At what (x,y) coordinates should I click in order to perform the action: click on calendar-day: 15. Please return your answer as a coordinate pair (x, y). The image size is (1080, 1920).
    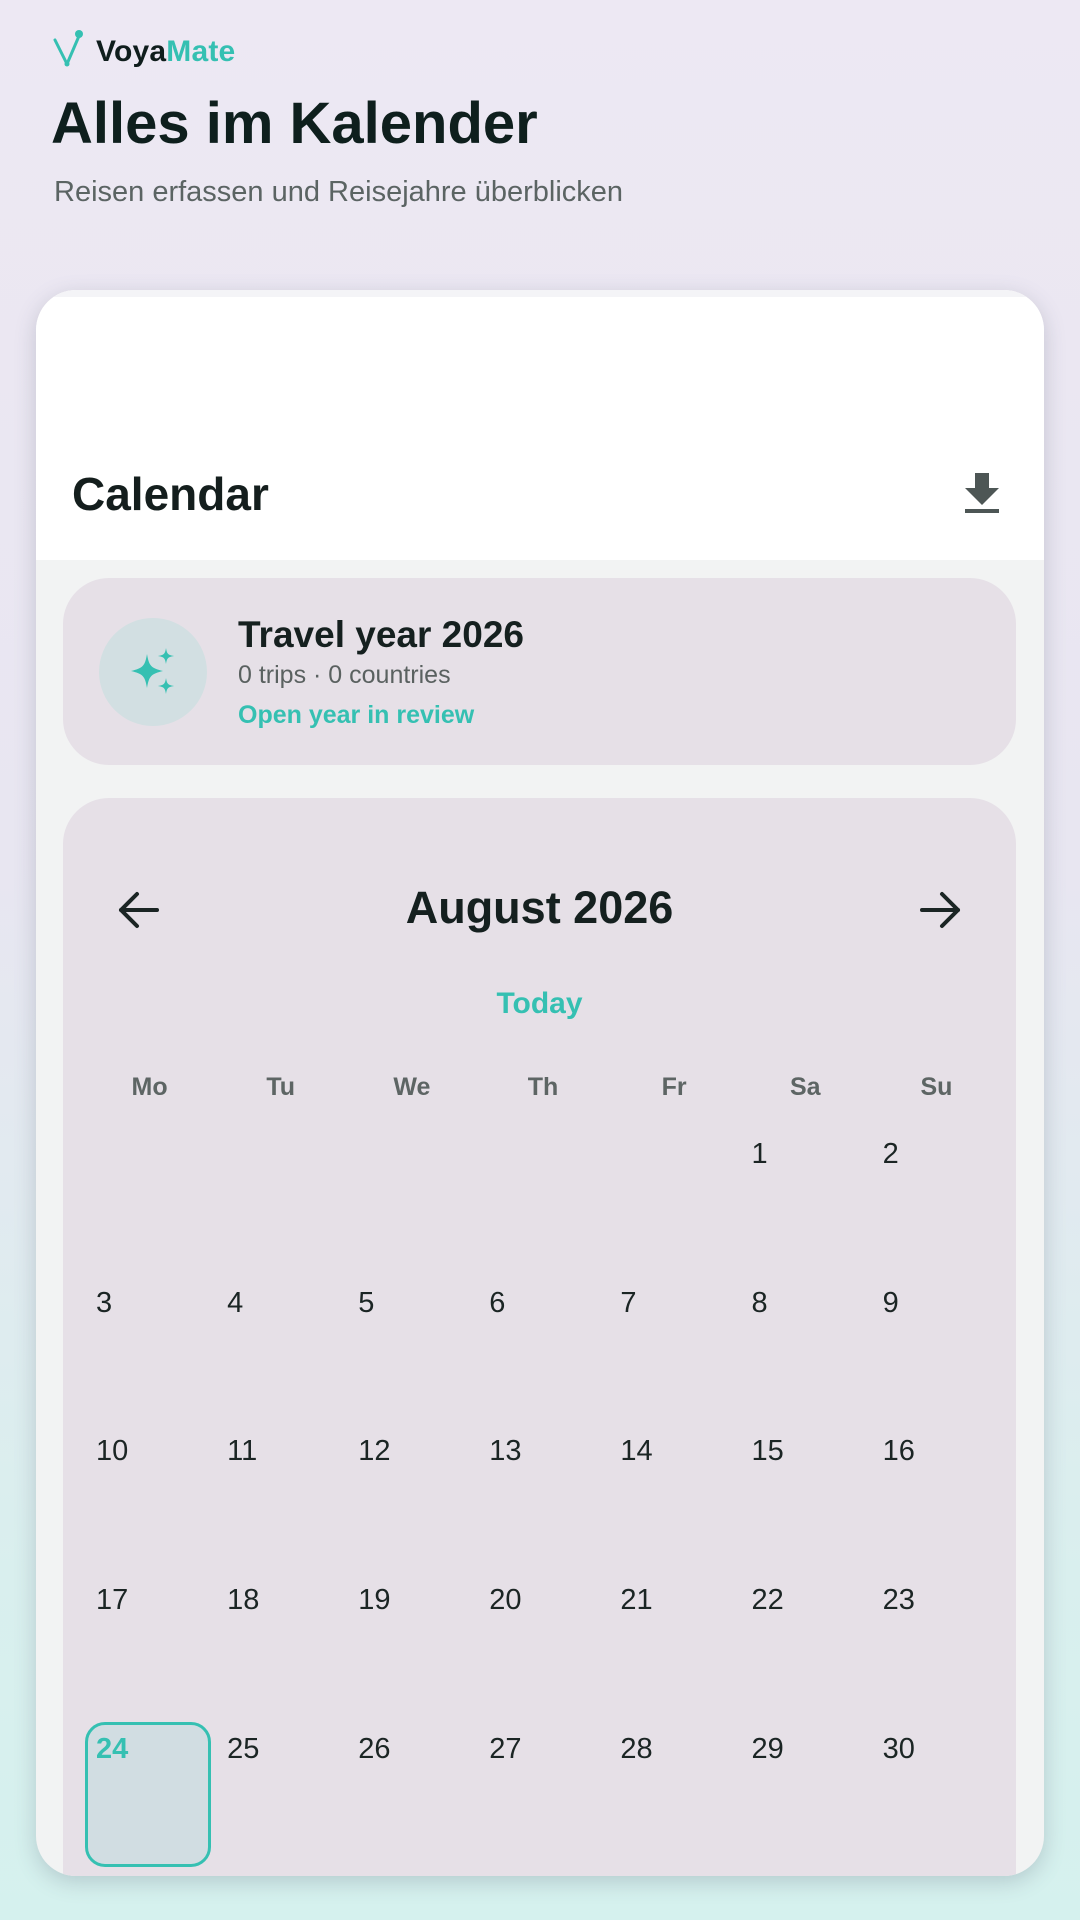
    Looking at the image, I should click on (804, 1497).